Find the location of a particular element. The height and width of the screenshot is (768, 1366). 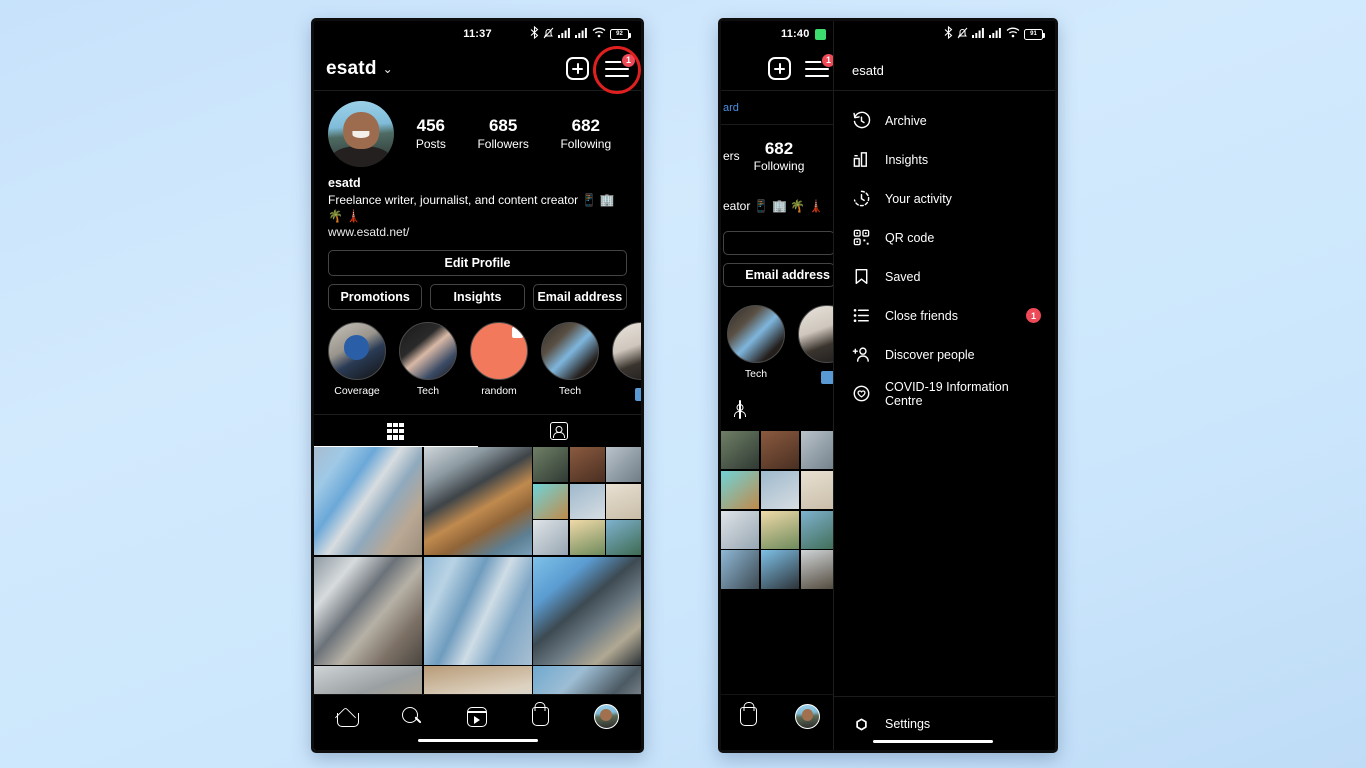

stat-label: Followers is located at coordinates (503, 144).